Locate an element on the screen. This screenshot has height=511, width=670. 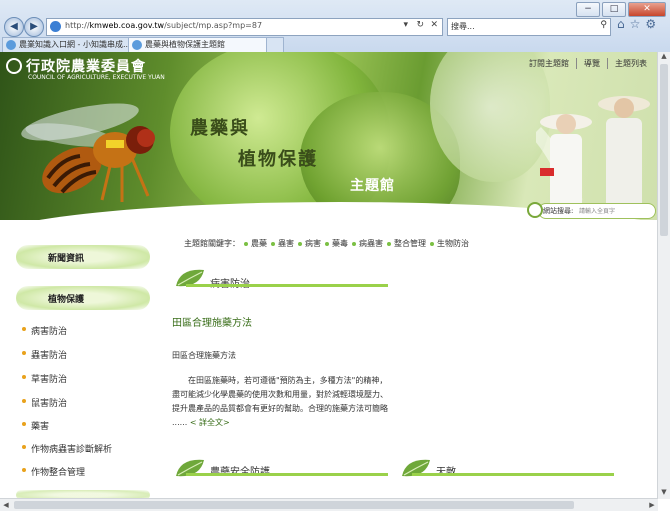
browser-search: 搜尋... ⚲ is located at coordinates (529, 27).